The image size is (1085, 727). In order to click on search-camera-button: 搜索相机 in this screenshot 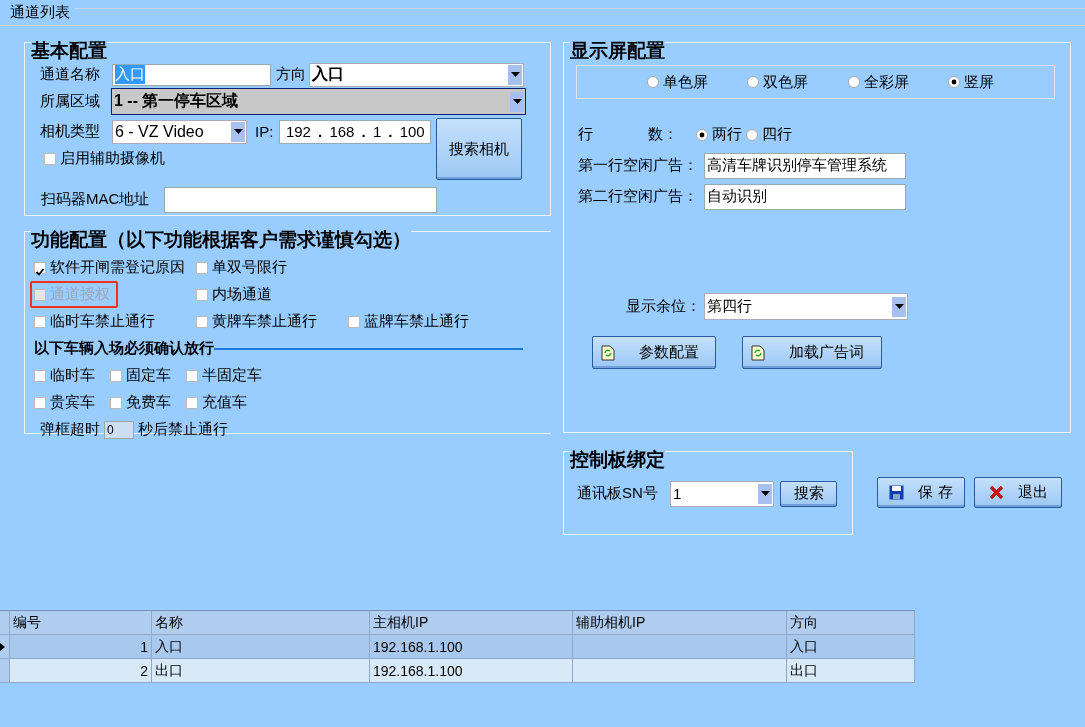, I will do `click(479, 149)`.